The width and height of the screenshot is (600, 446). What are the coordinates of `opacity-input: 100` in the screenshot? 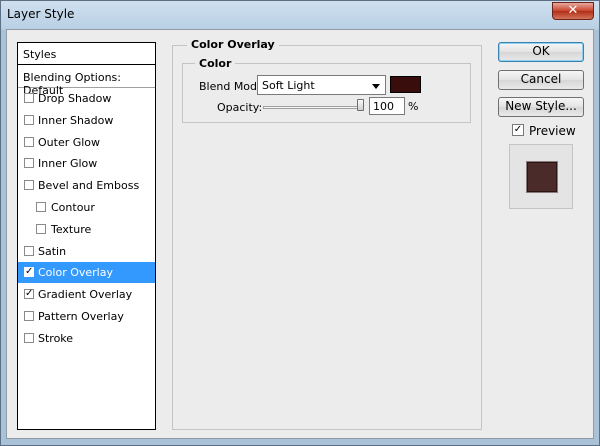 It's located at (387, 106).